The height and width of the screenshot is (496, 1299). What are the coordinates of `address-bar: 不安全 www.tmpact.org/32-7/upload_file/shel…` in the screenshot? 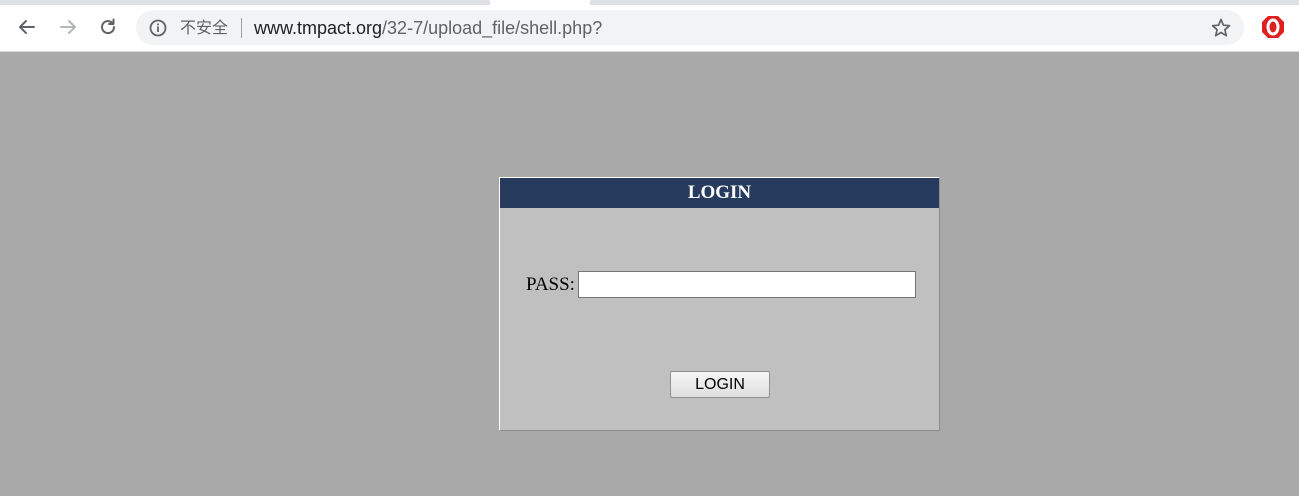 It's located at (690, 27).